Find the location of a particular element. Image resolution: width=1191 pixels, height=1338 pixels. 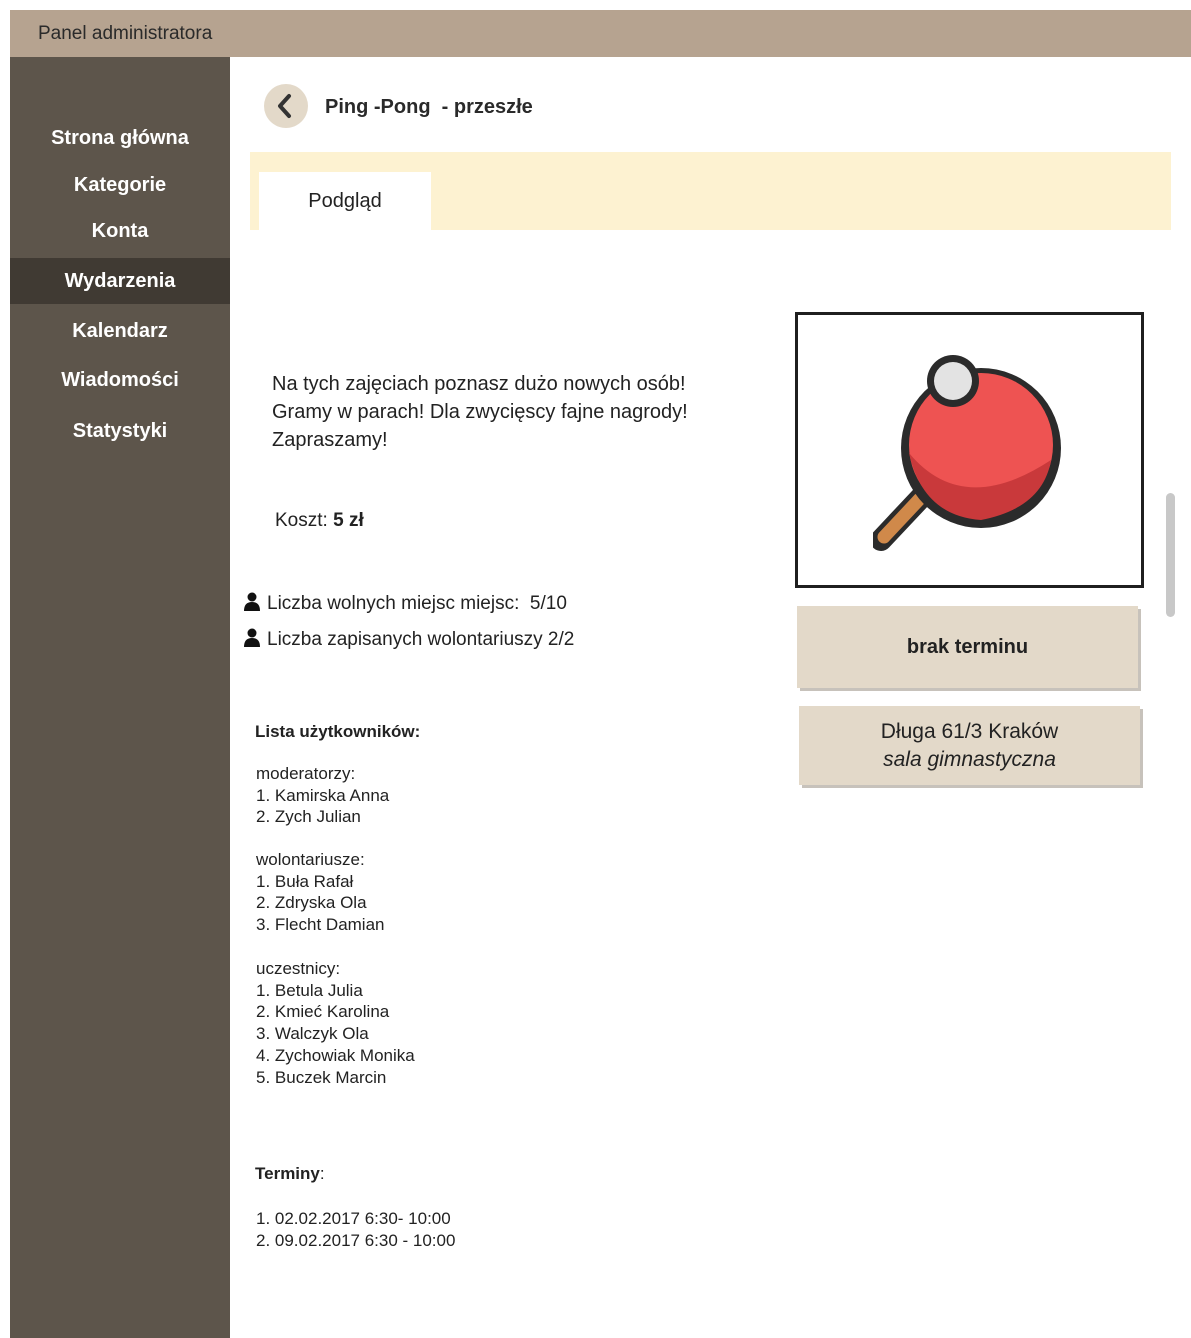

list-item: 1. 02.02.2017 6:30- 10:00 is located at coordinates (353, 1218).